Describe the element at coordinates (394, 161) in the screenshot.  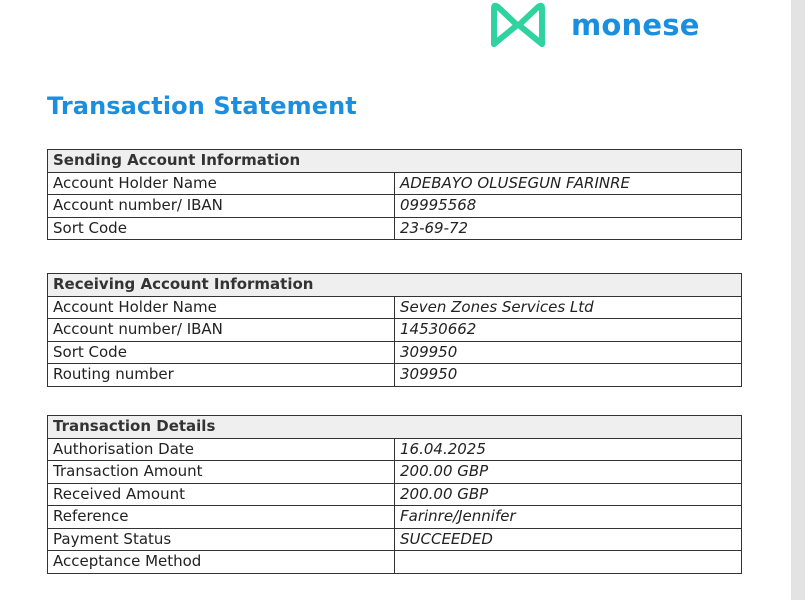
I see `section-heading: Sending Account Information` at that location.